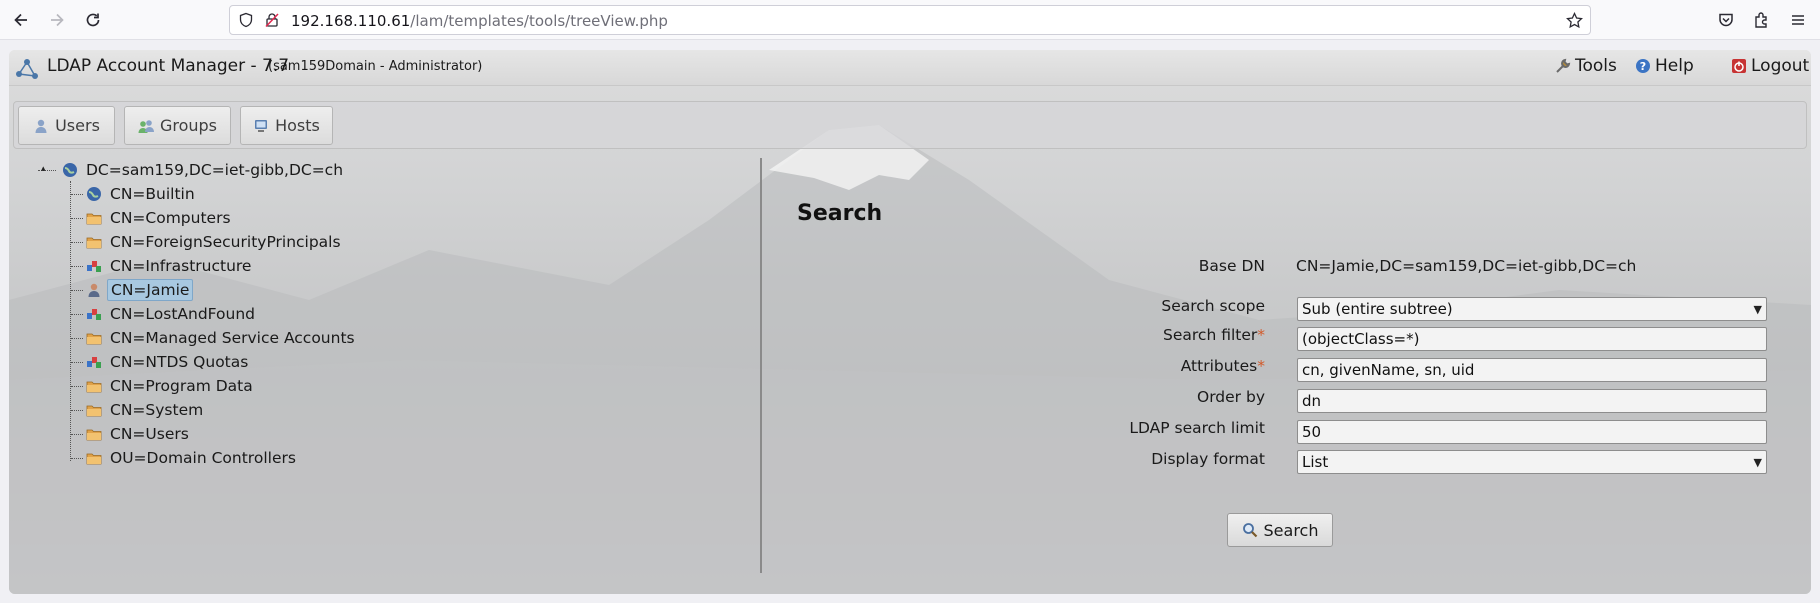 The height and width of the screenshot is (603, 1820). I want to click on help-icon: ?, so click(1643, 66).